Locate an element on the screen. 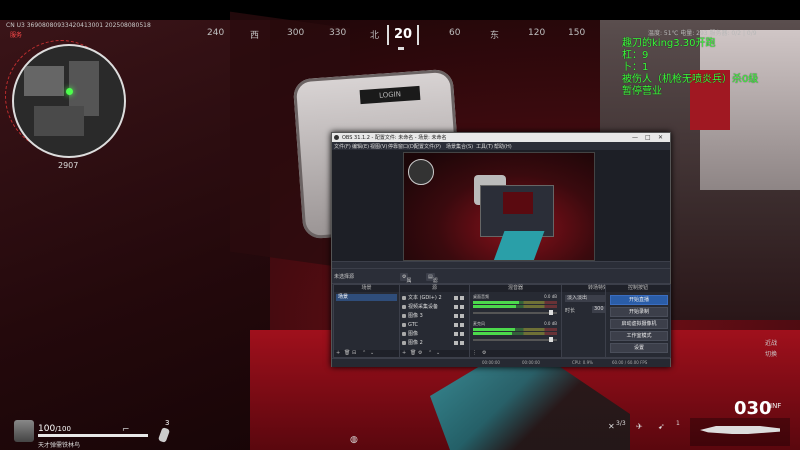 The image size is (800, 450). add-source-button: + is located at coordinates (404, 353).